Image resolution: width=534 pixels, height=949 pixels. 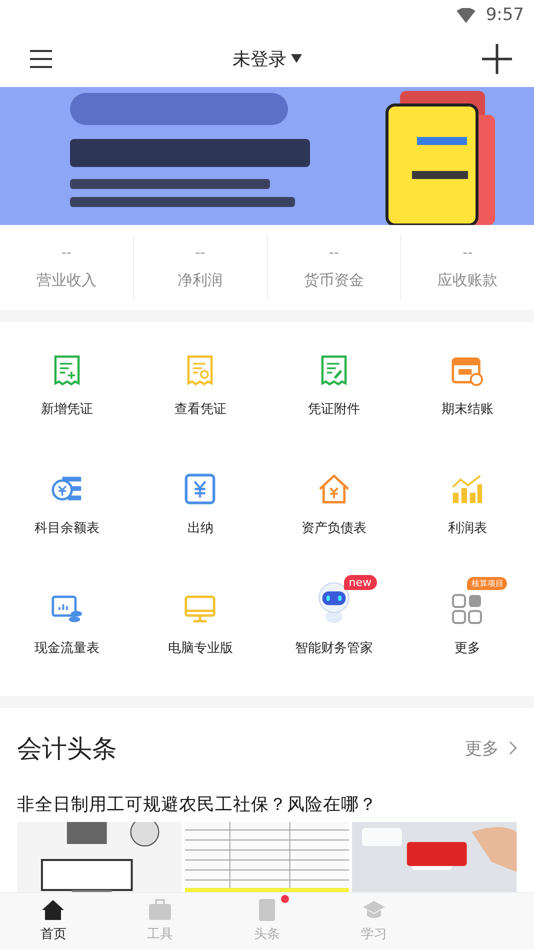 I want to click on stat-label: 净利润, so click(x=200, y=280).